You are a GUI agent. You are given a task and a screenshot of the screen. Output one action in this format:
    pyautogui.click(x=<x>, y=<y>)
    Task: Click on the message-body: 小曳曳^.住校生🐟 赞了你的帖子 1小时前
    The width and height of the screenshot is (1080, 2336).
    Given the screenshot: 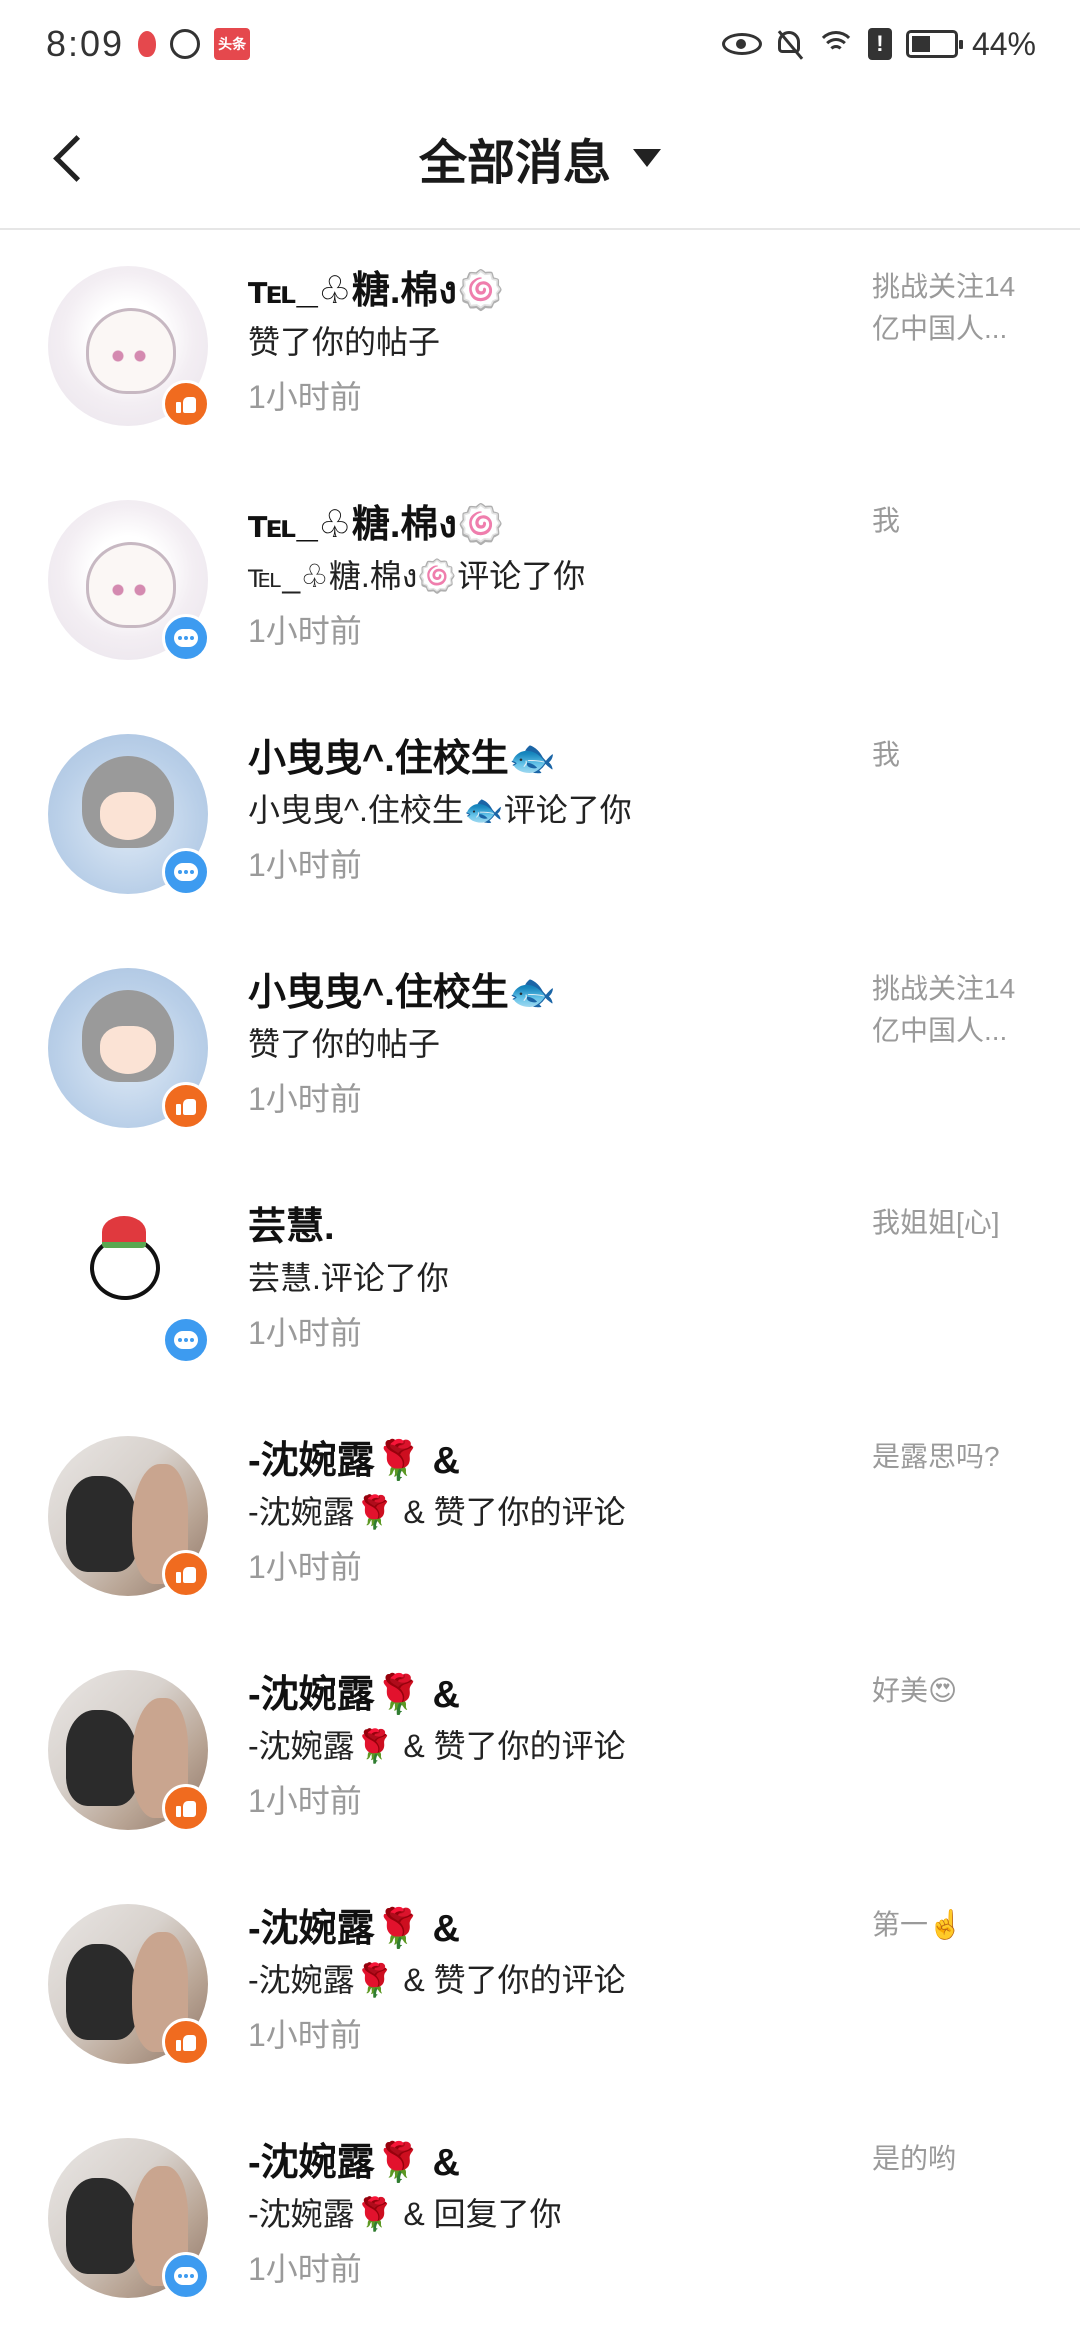 What is the action you would take?
    pyautogui.click(x=458, y=1048)
    